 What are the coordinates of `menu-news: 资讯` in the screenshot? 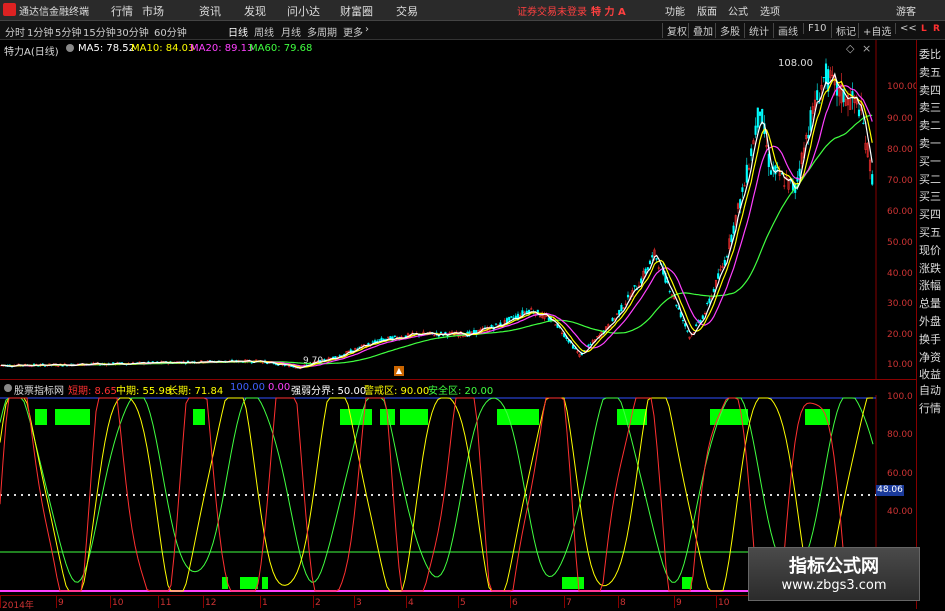 It's located at (210, 11).